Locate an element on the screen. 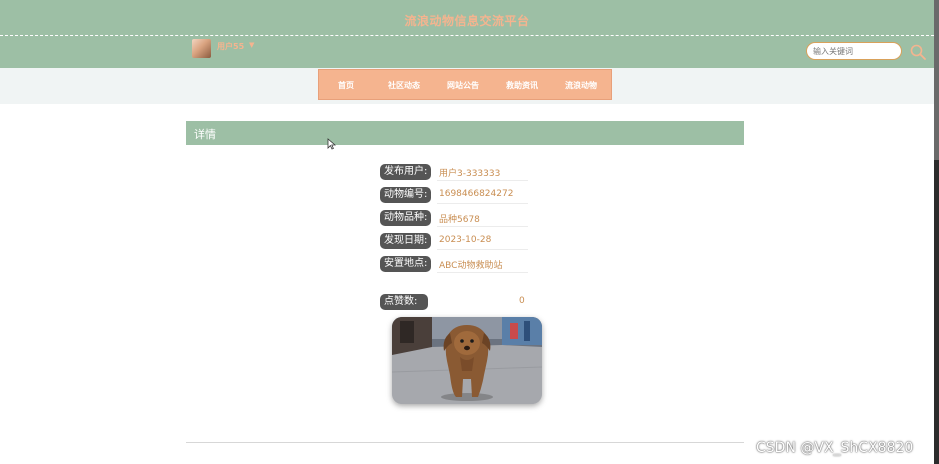 Image resolution: width=939 pixels, height=464 pixels. search-input is located at coordinates (854, 51).